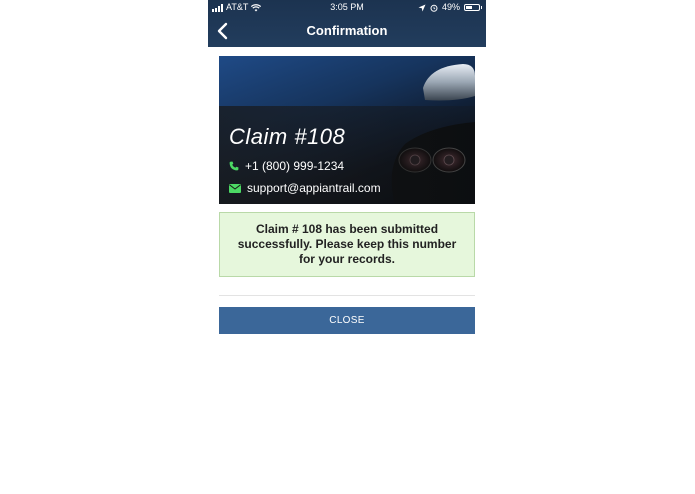  Describe the element at coordinates (422, 7) in the screenshot. I see `location-arrow-icon` at that location.